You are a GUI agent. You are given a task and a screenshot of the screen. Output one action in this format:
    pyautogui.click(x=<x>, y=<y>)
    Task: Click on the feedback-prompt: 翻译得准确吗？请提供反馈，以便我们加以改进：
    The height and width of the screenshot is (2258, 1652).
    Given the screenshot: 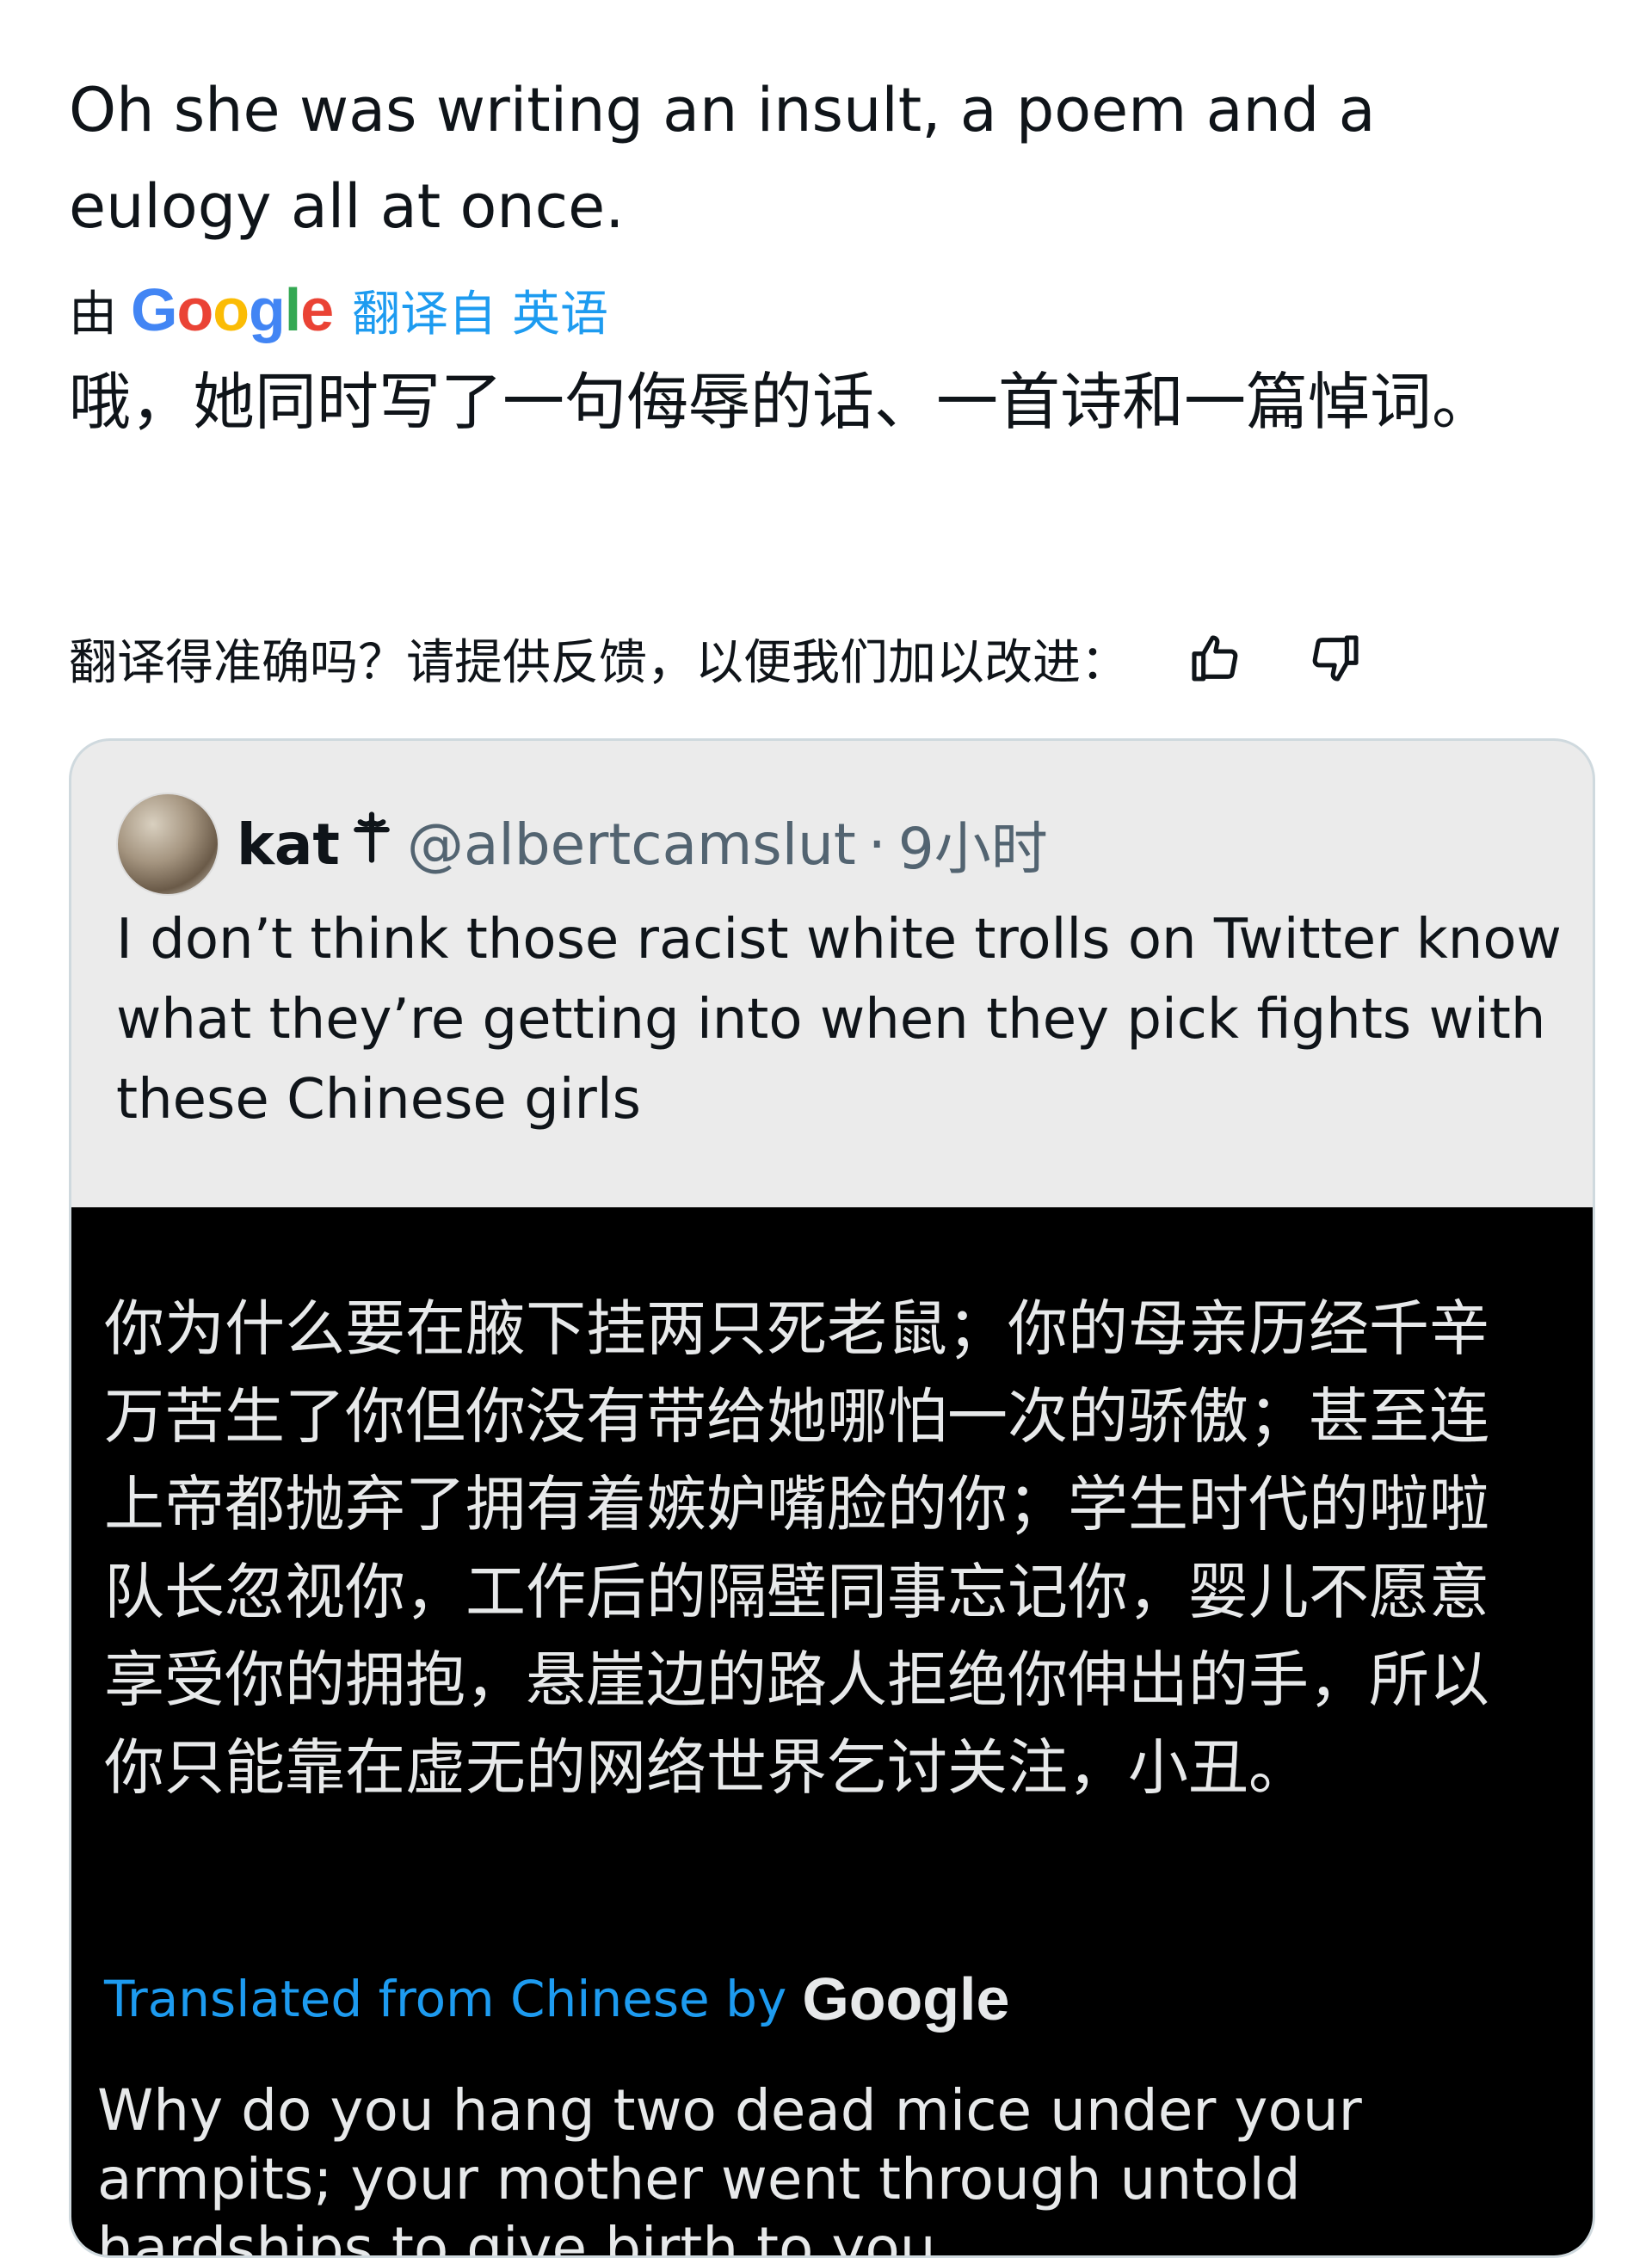 What is the action you would take?
    pyautogui.click(x=599, y=662)
    